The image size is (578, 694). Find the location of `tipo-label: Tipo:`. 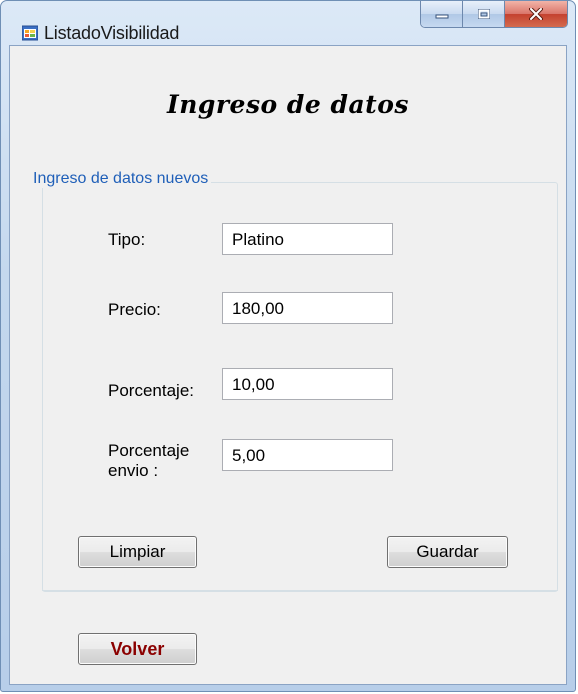

tipo-label: Tipo: is located at coordinates (127, 239).